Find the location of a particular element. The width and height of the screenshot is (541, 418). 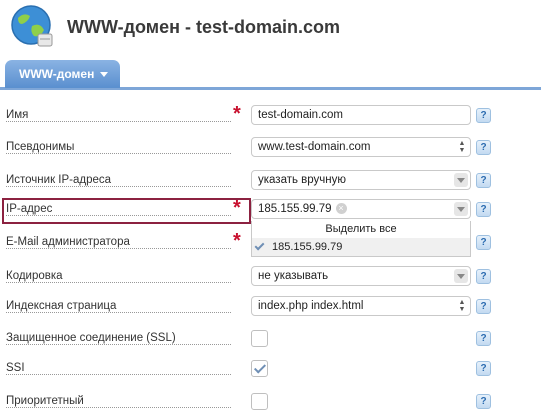

ip-source-value: указать вручную is located at coordinates (302, 180).